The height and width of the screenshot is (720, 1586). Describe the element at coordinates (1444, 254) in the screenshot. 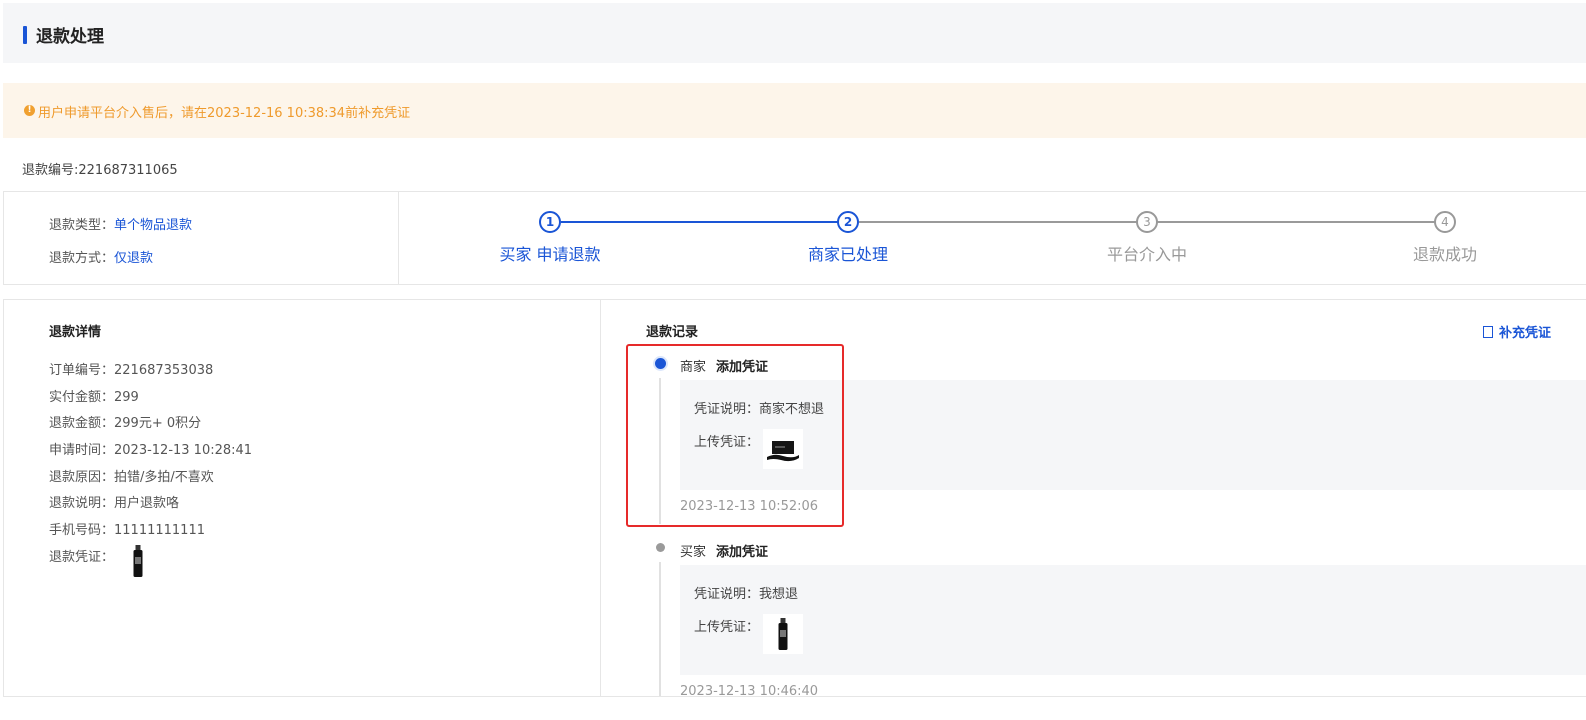

I see `step-4-label: 退款成功` at that location.